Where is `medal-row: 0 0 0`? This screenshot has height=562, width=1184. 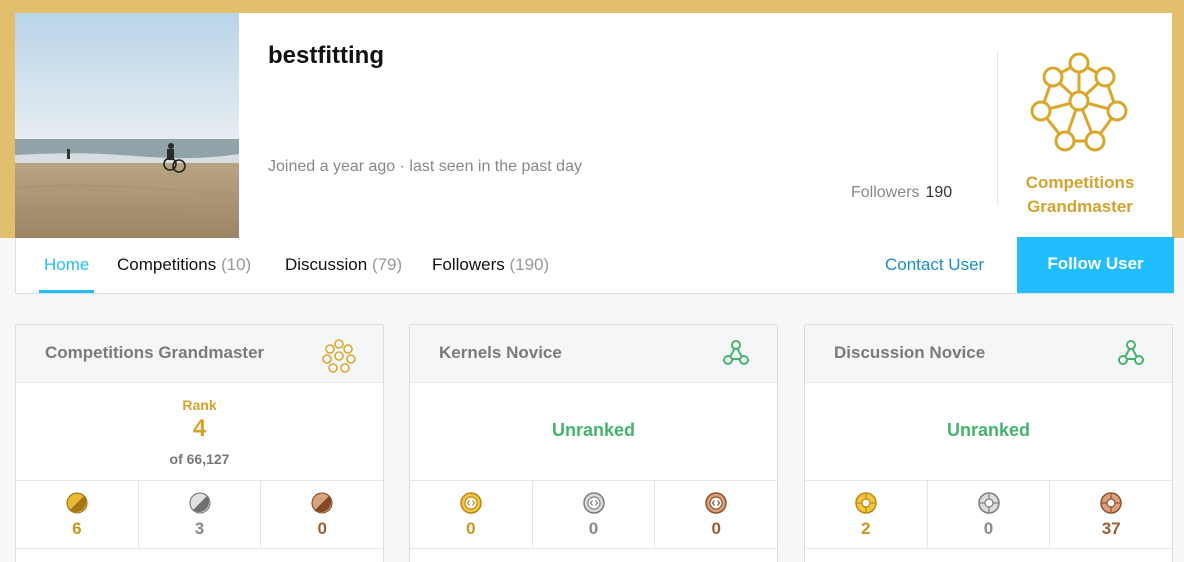 medal-row: 0 0 0 is located at coordinates (593, 515).